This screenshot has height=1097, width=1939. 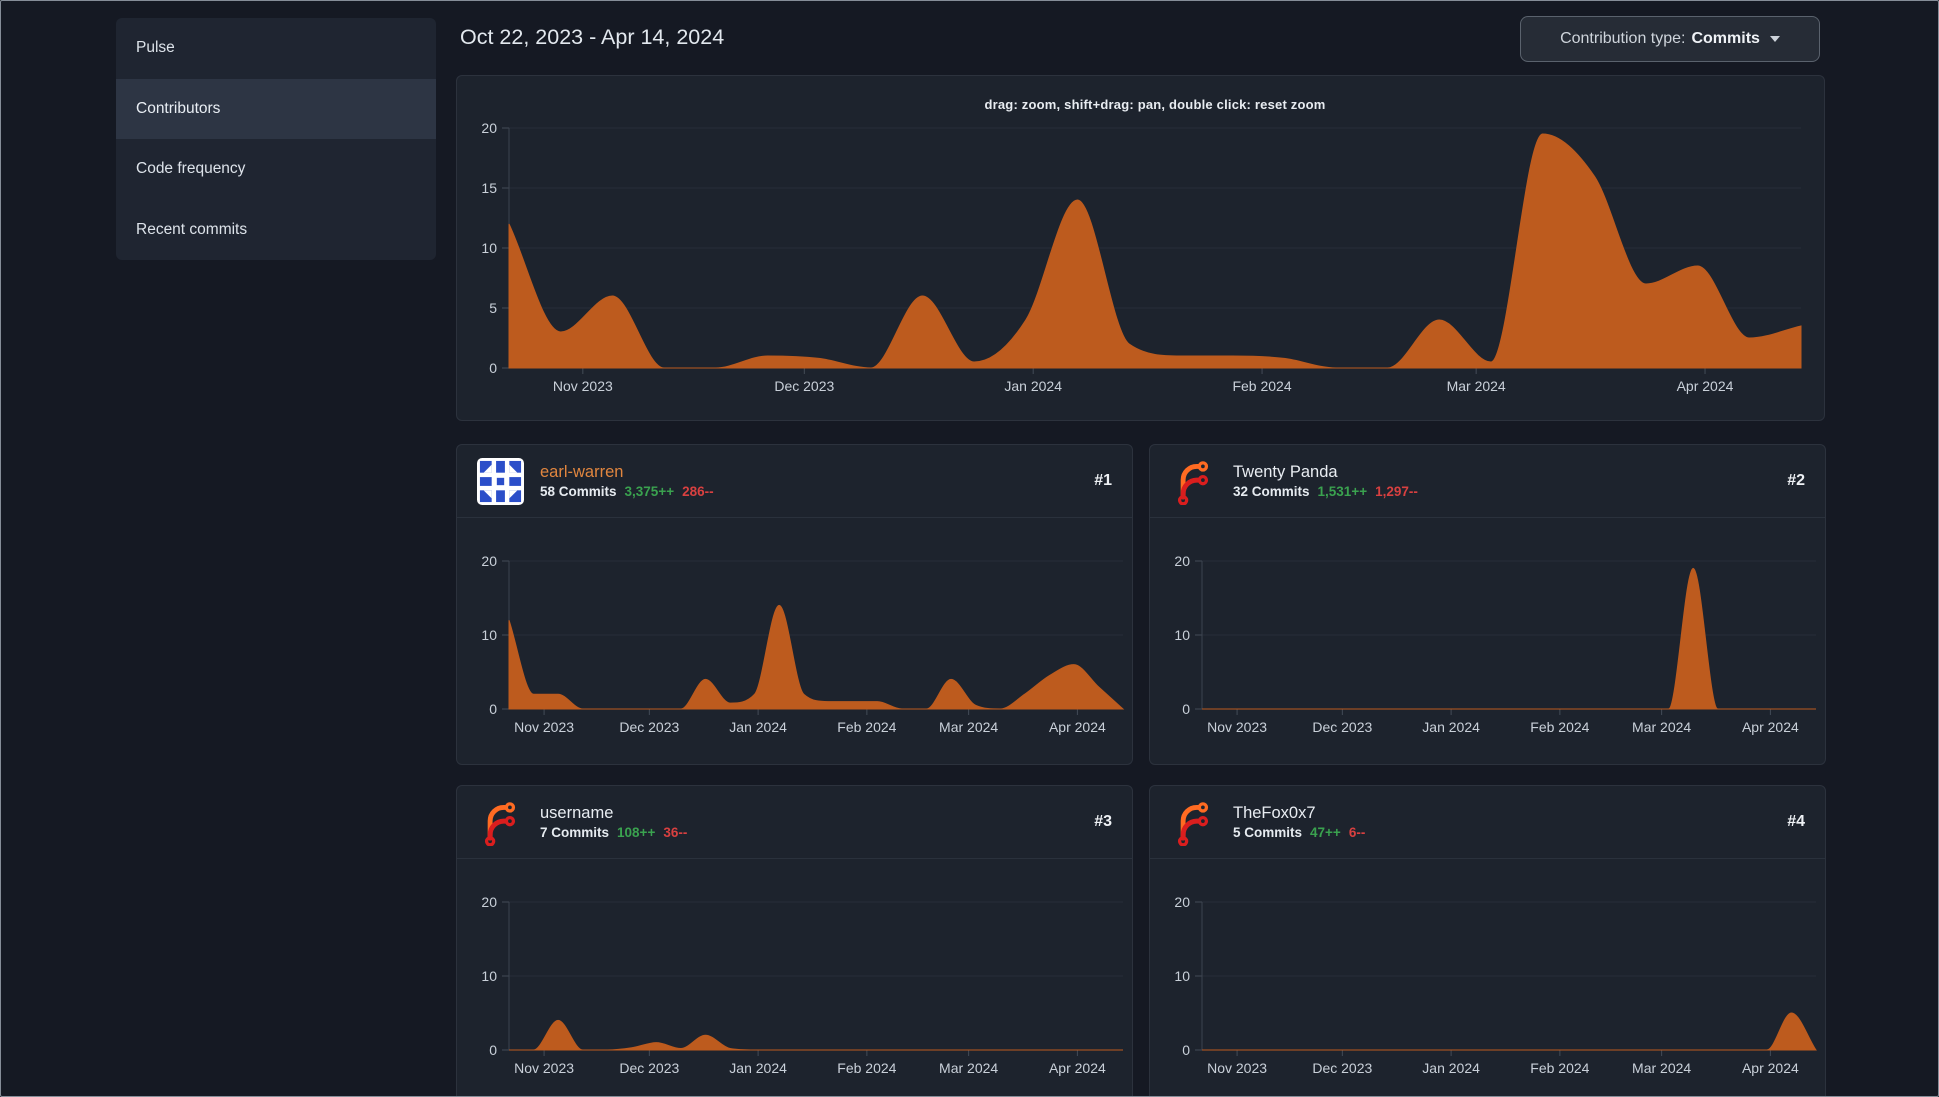 What do you see at coordinates (1796, 821) in the screenshot?
I see `rank-badge: #4` at bounding box center [1796, 821].